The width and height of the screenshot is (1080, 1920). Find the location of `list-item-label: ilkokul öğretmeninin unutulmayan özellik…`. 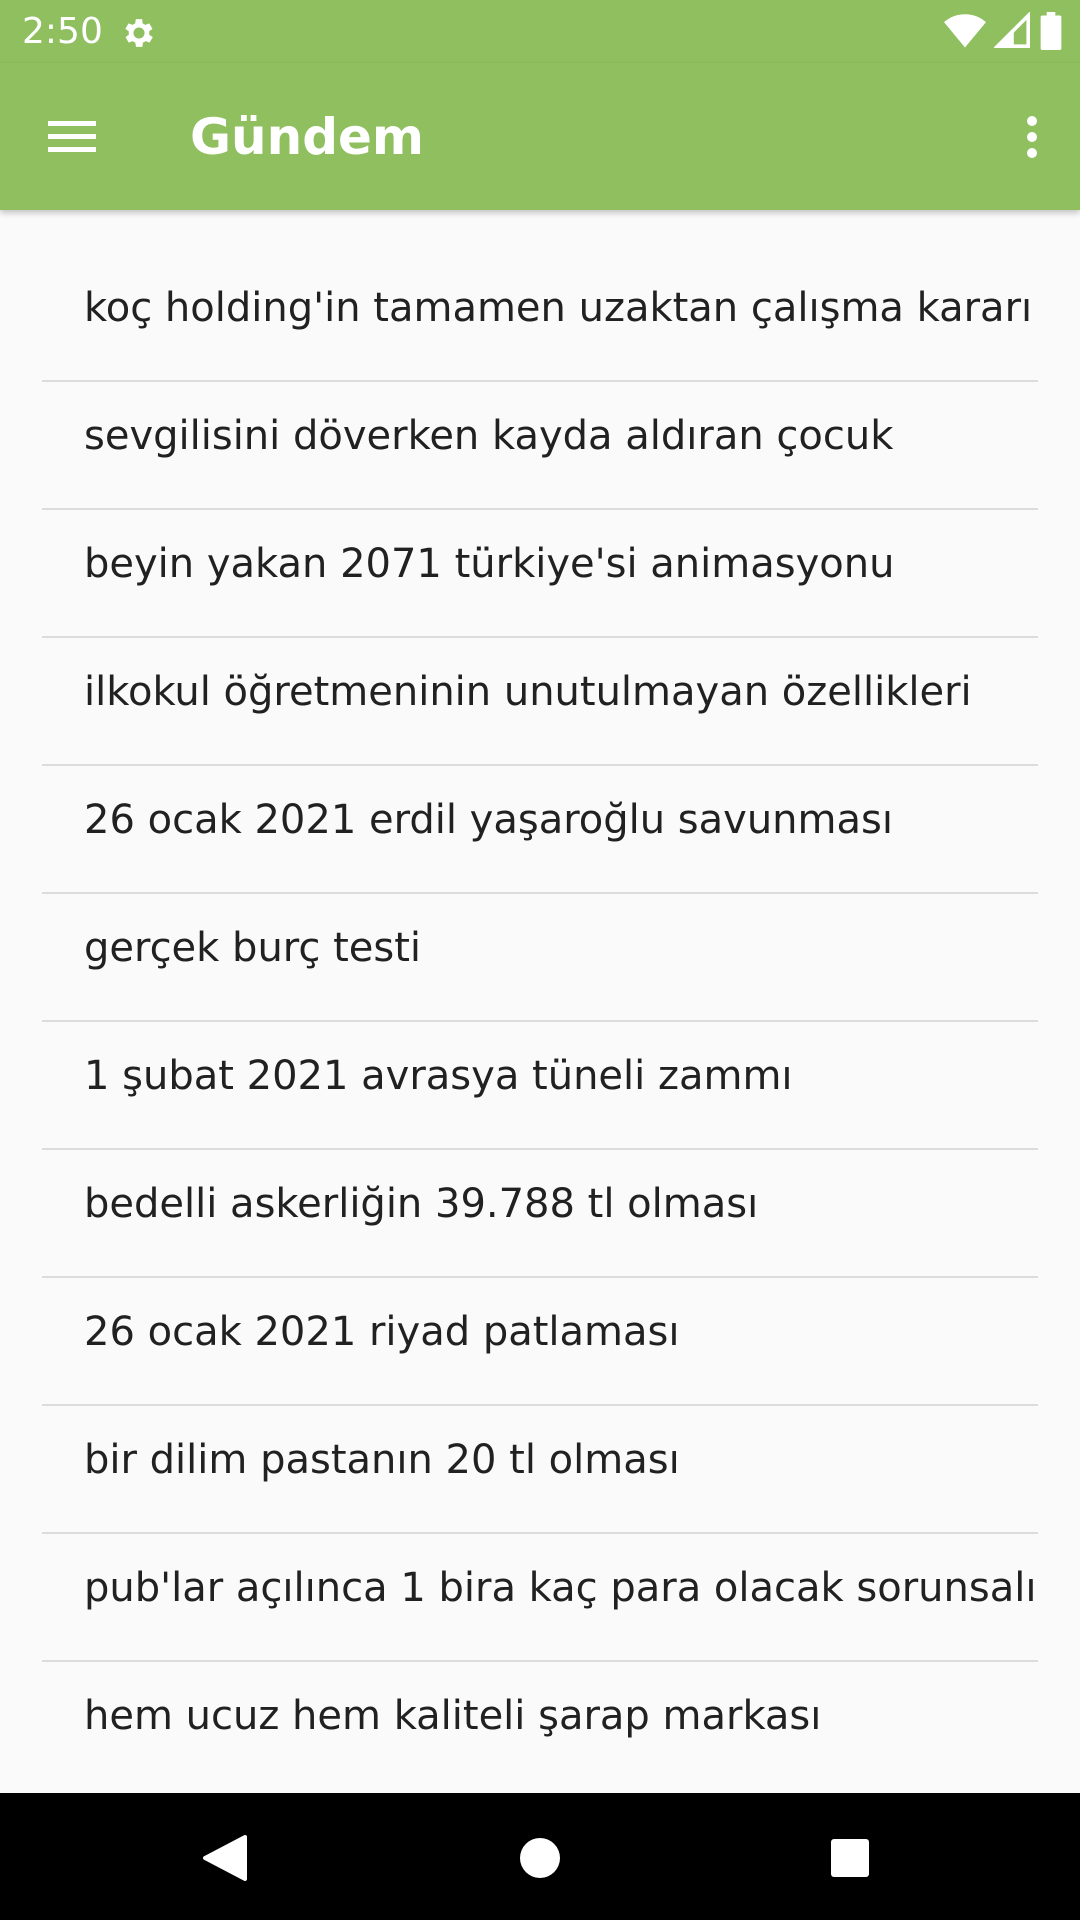

list-item-label: ilkokul öğretmeninin unutulmayan özellik… is located at coordinates (528, 692).